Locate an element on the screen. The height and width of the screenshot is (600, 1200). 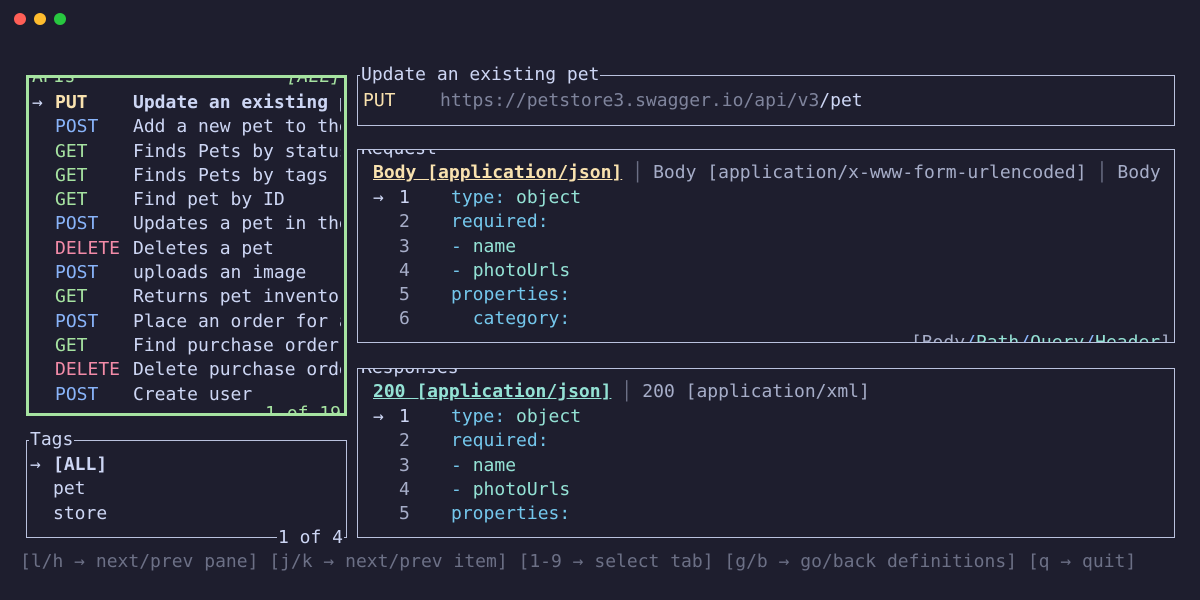
endpoint-title: Update an existing pet is located at coordinates (480, 75).